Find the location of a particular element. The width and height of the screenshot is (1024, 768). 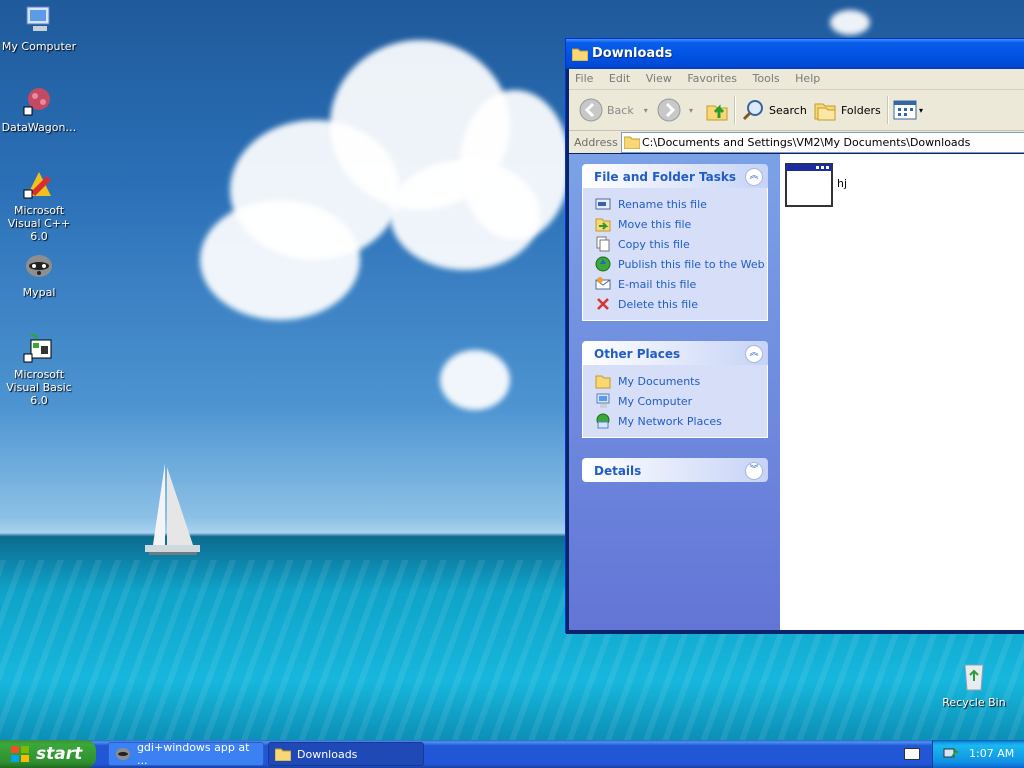

sailboat-image is located at coordinates (172, 509).